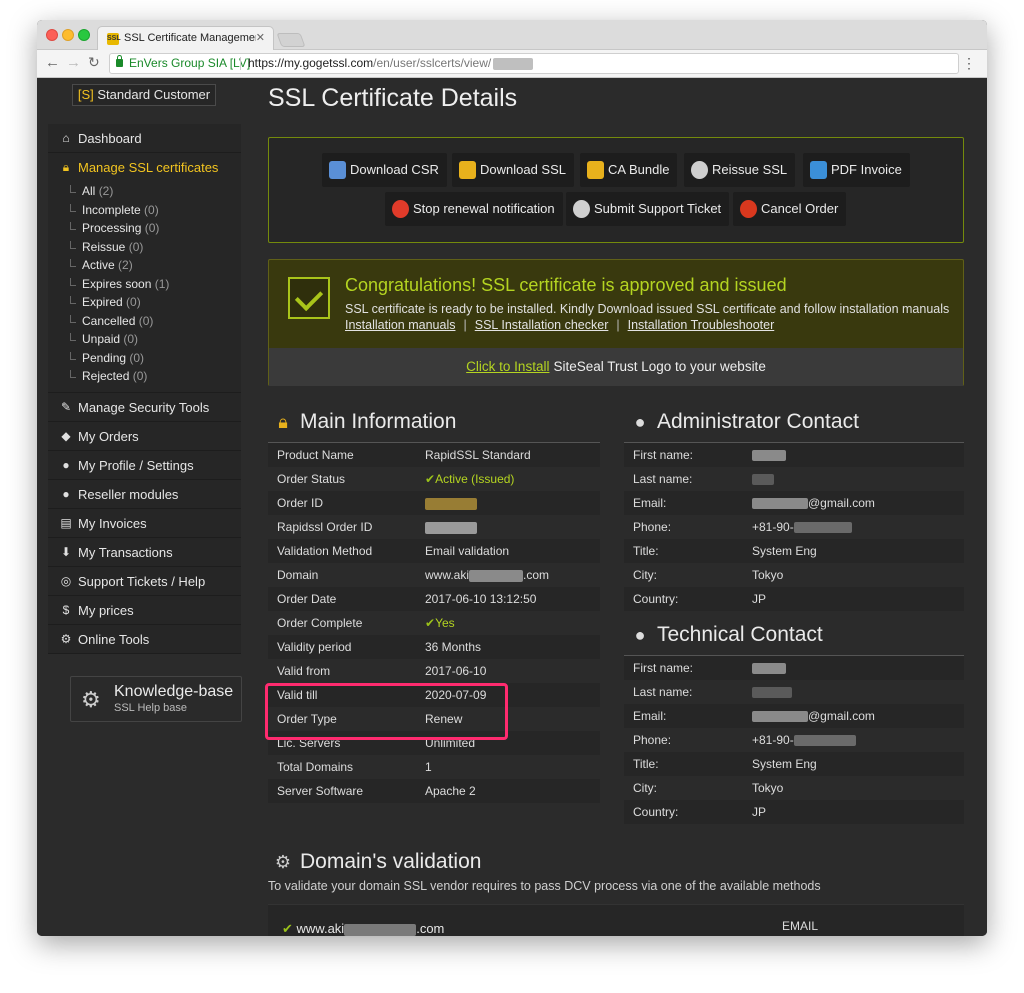 The image size is (1024, 993). I want to click on maximize-window-button, so click(84, 35).